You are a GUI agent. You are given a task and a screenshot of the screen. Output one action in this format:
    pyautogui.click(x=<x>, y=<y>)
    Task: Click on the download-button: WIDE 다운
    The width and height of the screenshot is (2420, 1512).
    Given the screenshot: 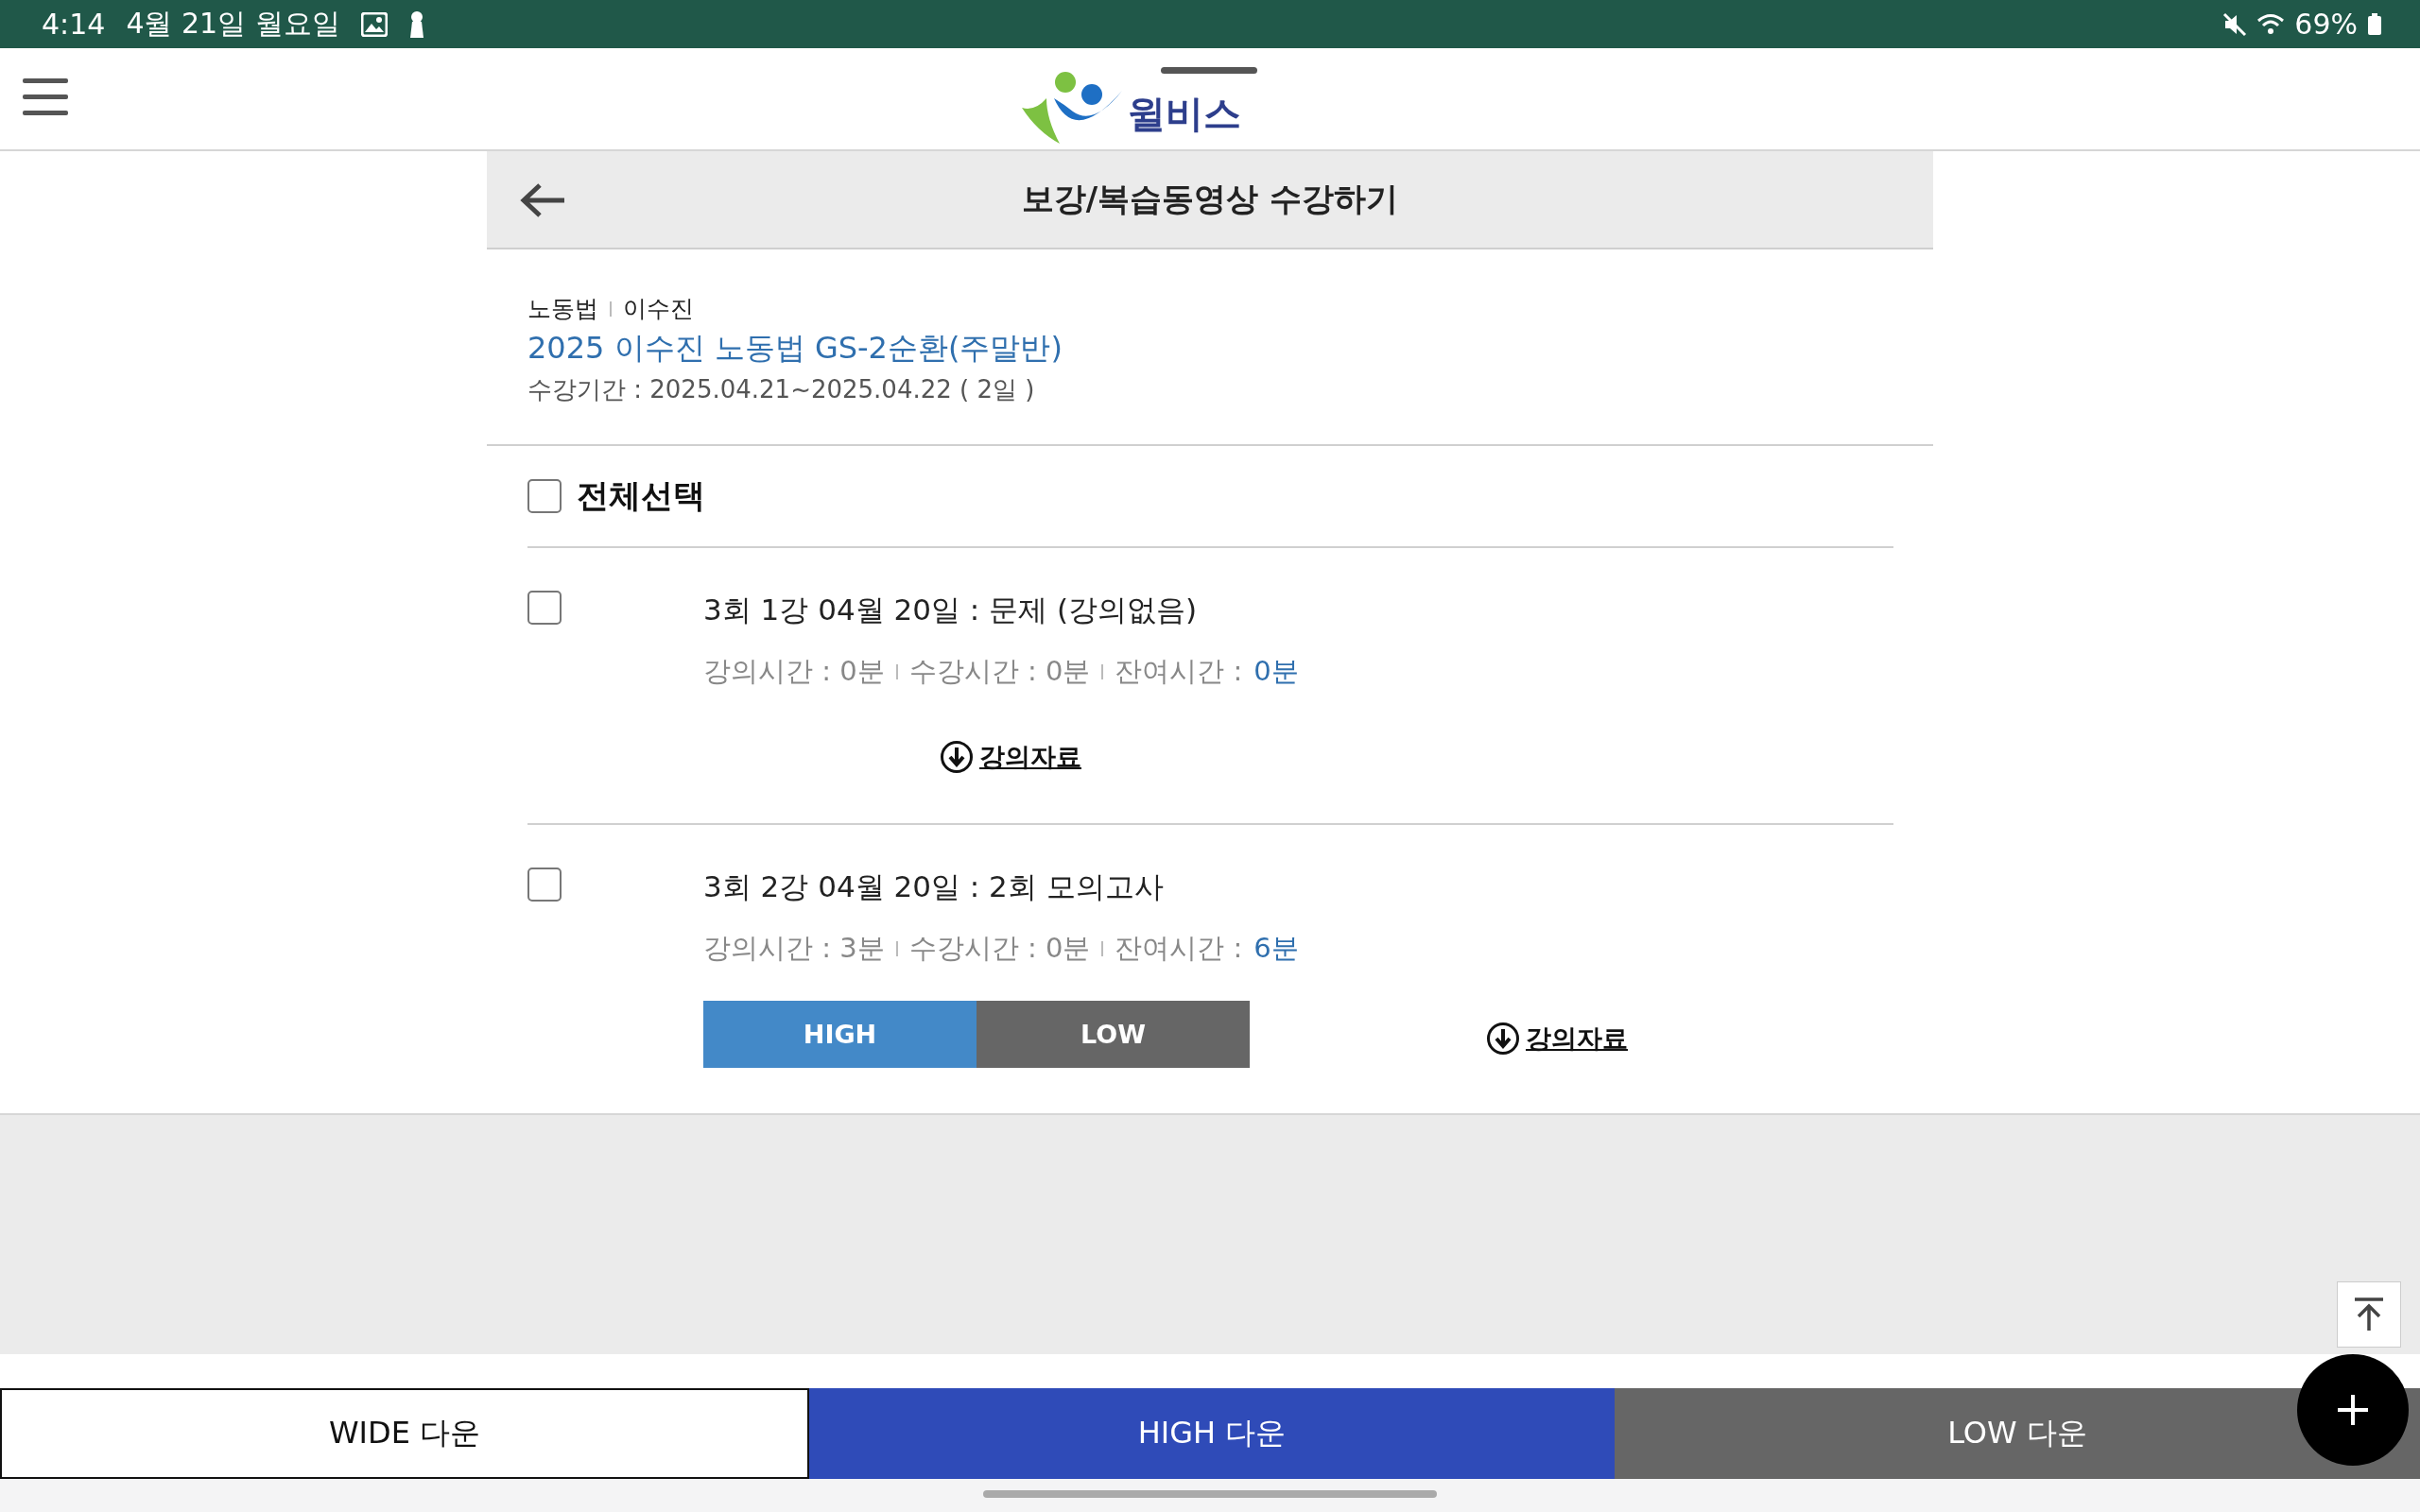 What is the action you would take?
    pyautogui.click(x=405, y=1433)
    